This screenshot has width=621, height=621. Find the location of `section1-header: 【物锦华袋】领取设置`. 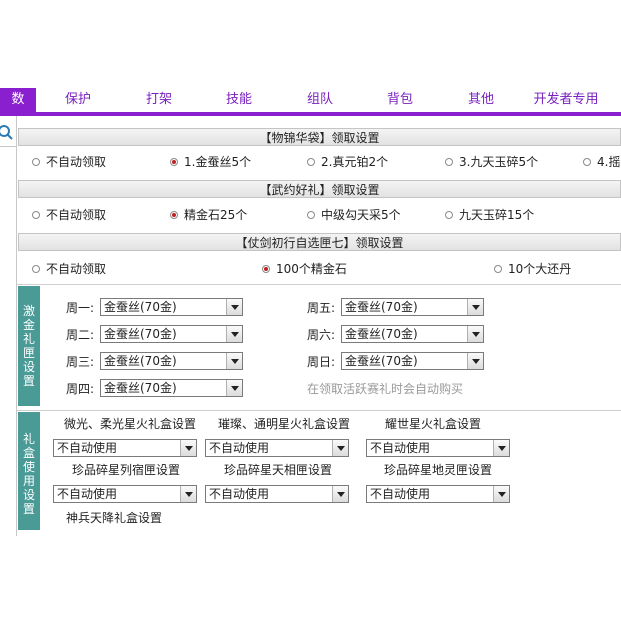

section1-header: 【物锦华袋】领取设置 is located at coordinates (319, 137).